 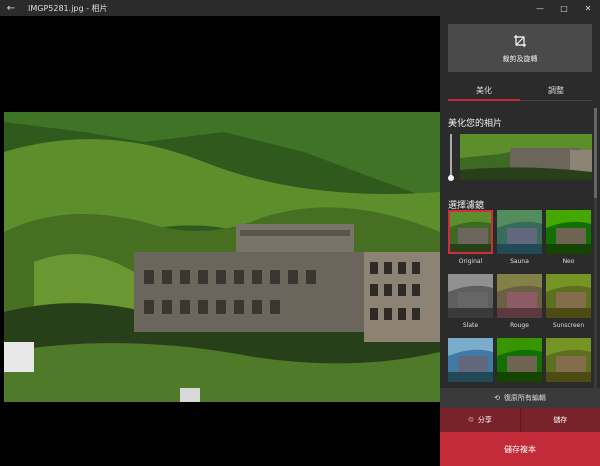 I want to click on tab-enhance: 美化, so click(x=484, y=90).